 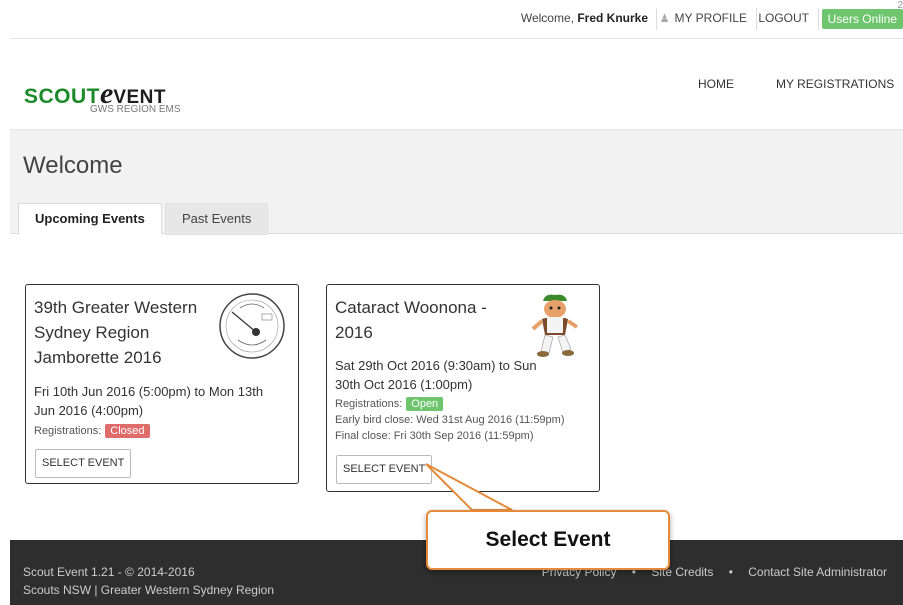 What do you see at coordinates (900, 5) in the screenshot?
I see `corner-badge: 2` at bounding box center [900, 5].